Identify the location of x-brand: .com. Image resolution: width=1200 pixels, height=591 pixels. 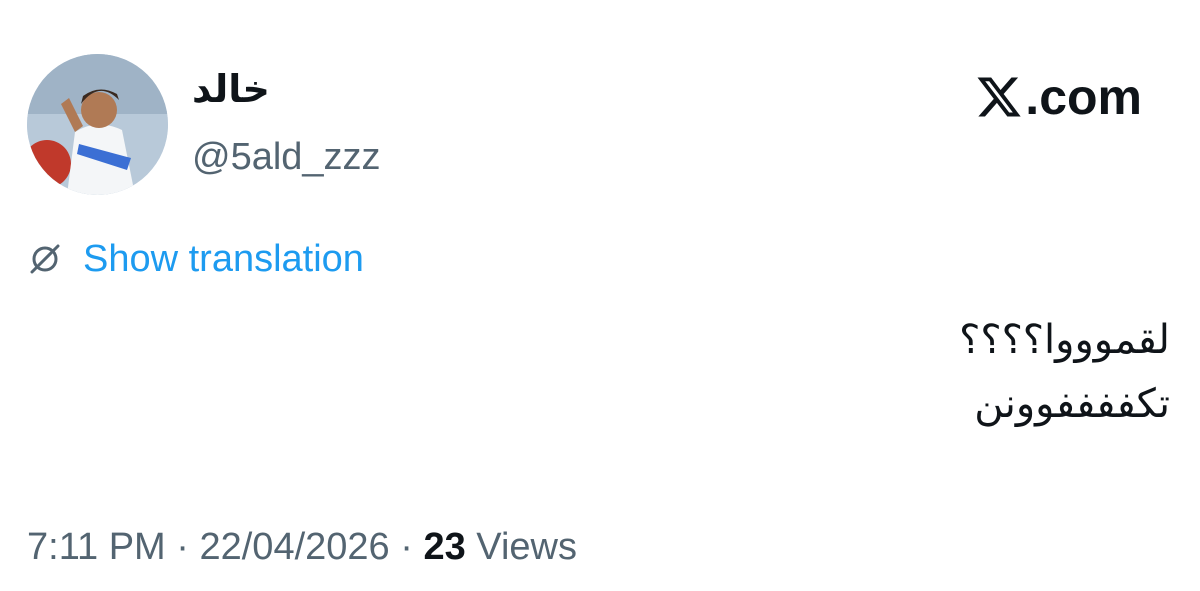
(1058, 97).